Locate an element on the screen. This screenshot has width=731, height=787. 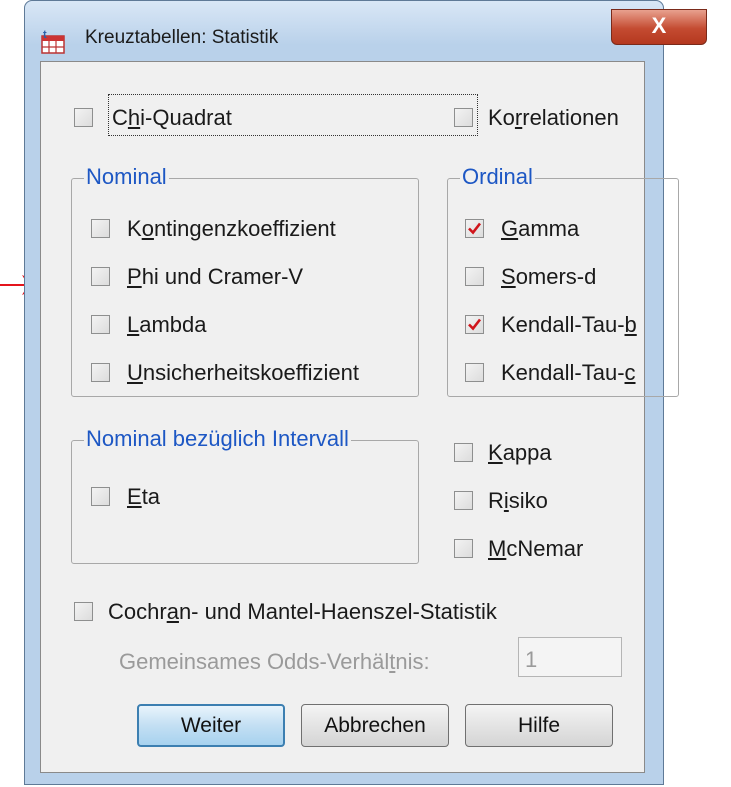
odds-ratio-label: Gemeinsames Odds-Verhältnis: is located at coordinates (274, 661).